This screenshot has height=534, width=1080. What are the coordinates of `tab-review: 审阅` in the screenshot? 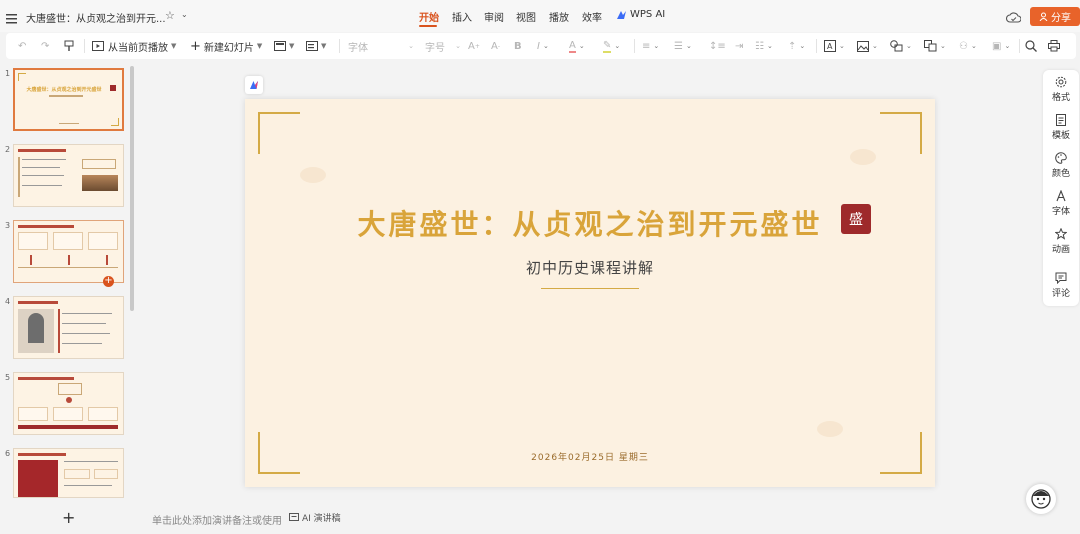 It's located at (494, 16).